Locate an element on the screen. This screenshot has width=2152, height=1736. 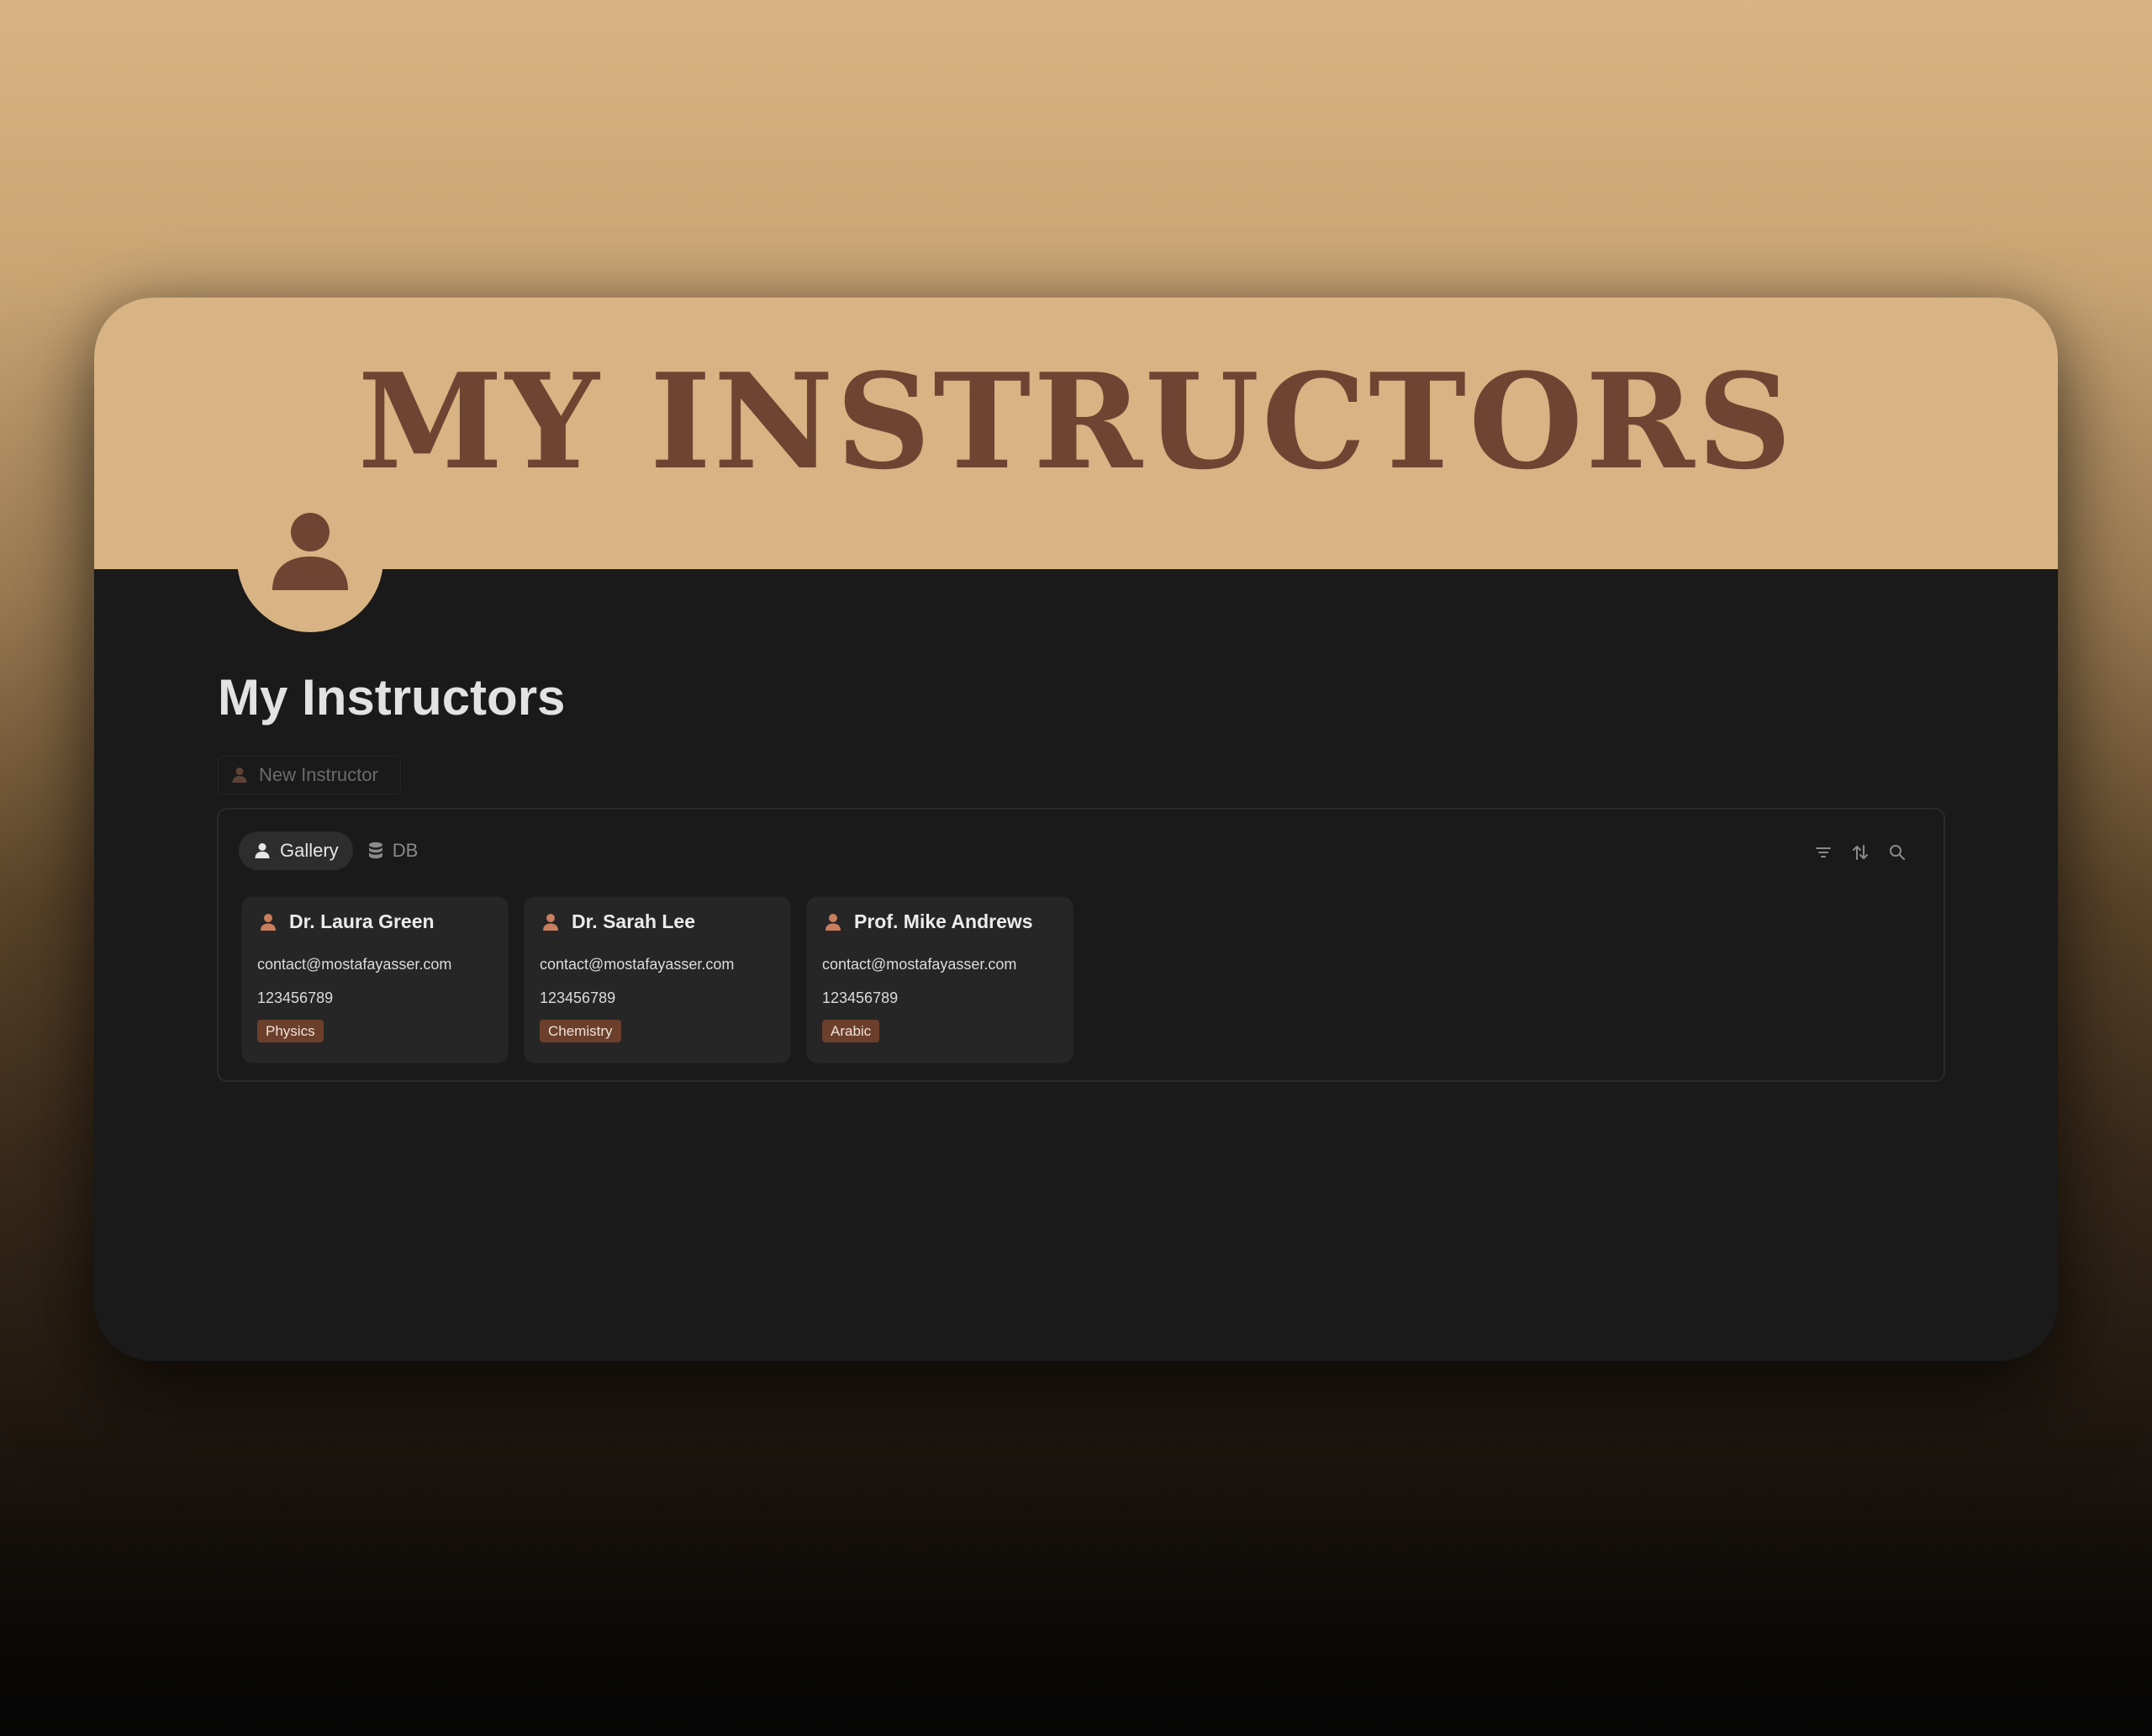
new-instructor-button: New Instructor is located at coordinates (309, 775).